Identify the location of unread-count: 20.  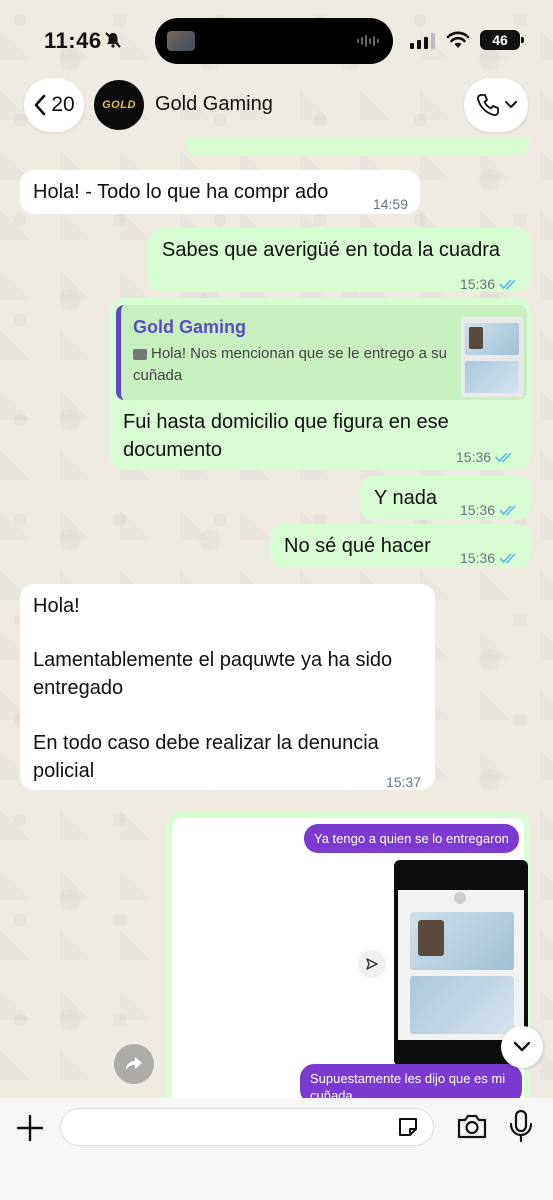
(63, 104).